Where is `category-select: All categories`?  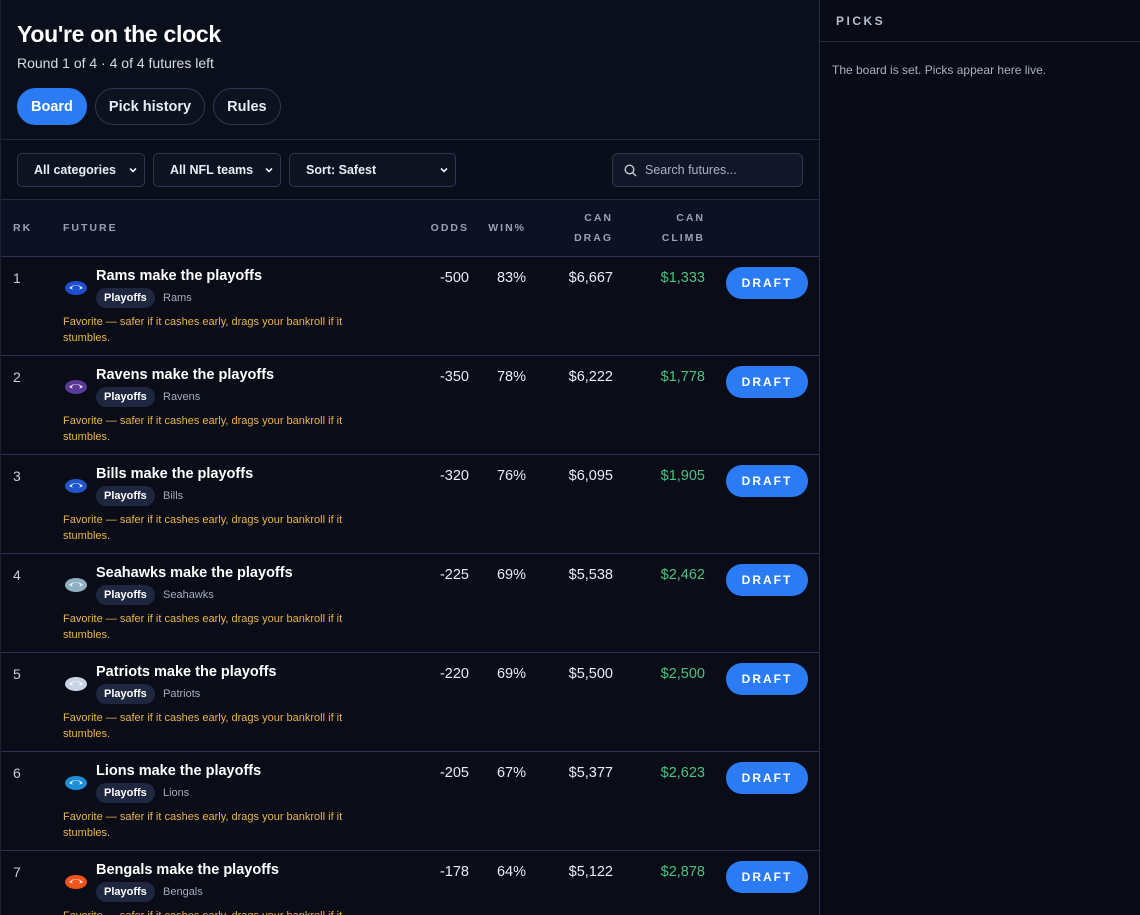
category-select: All categories is located at coordinates (81, 169).